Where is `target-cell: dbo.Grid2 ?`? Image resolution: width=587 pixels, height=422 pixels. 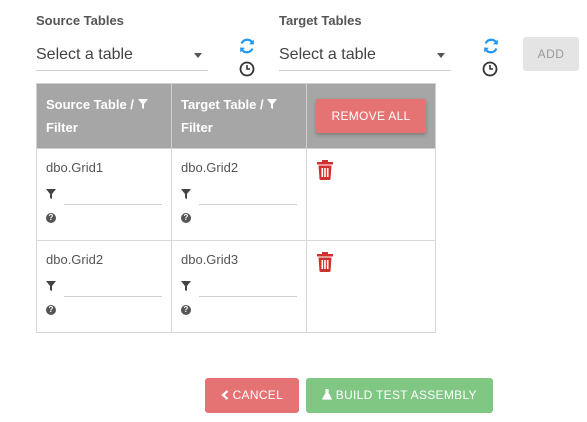
target-cell: dbo.Grid2 ? is located at coordinates (239, 194).